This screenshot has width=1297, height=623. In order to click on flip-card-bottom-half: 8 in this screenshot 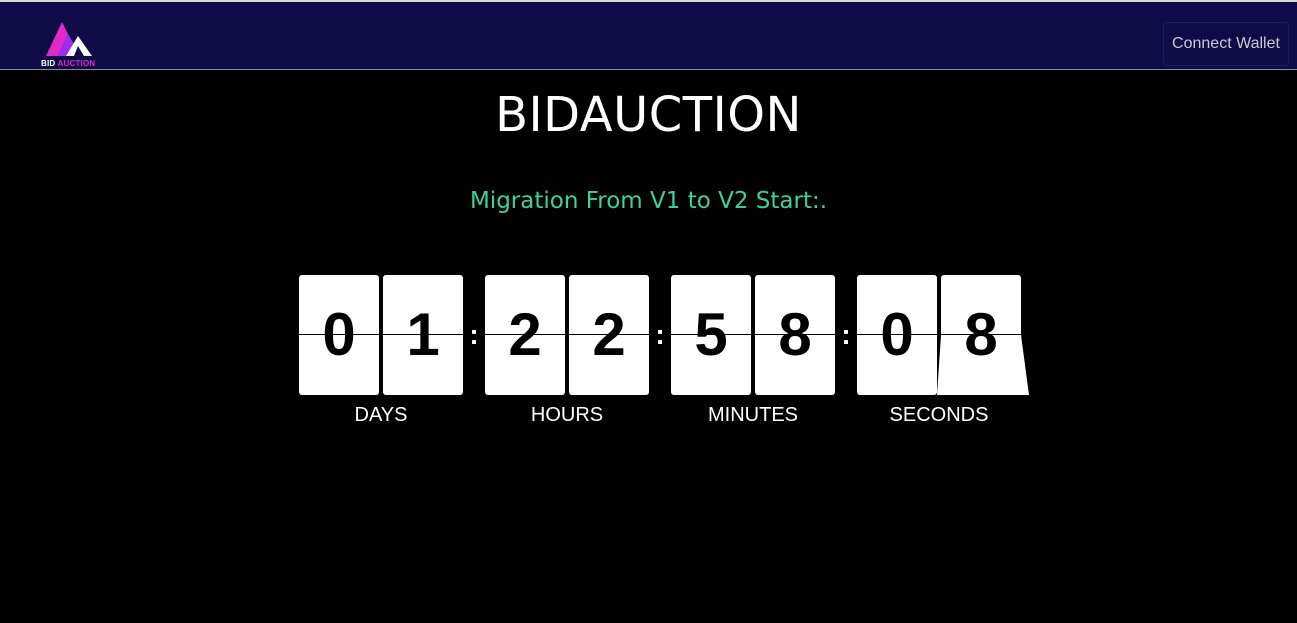, I will do `click(983, 365)`.